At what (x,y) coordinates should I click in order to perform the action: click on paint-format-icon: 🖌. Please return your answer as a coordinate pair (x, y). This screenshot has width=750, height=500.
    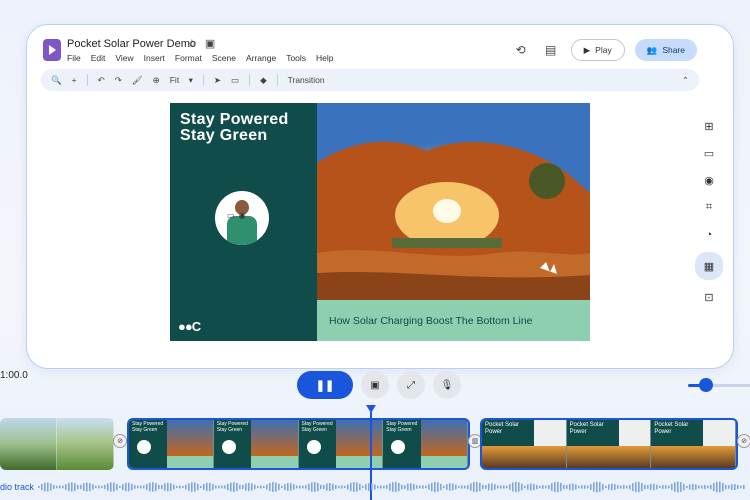
    Looking at the image, I should click on (137, 80).